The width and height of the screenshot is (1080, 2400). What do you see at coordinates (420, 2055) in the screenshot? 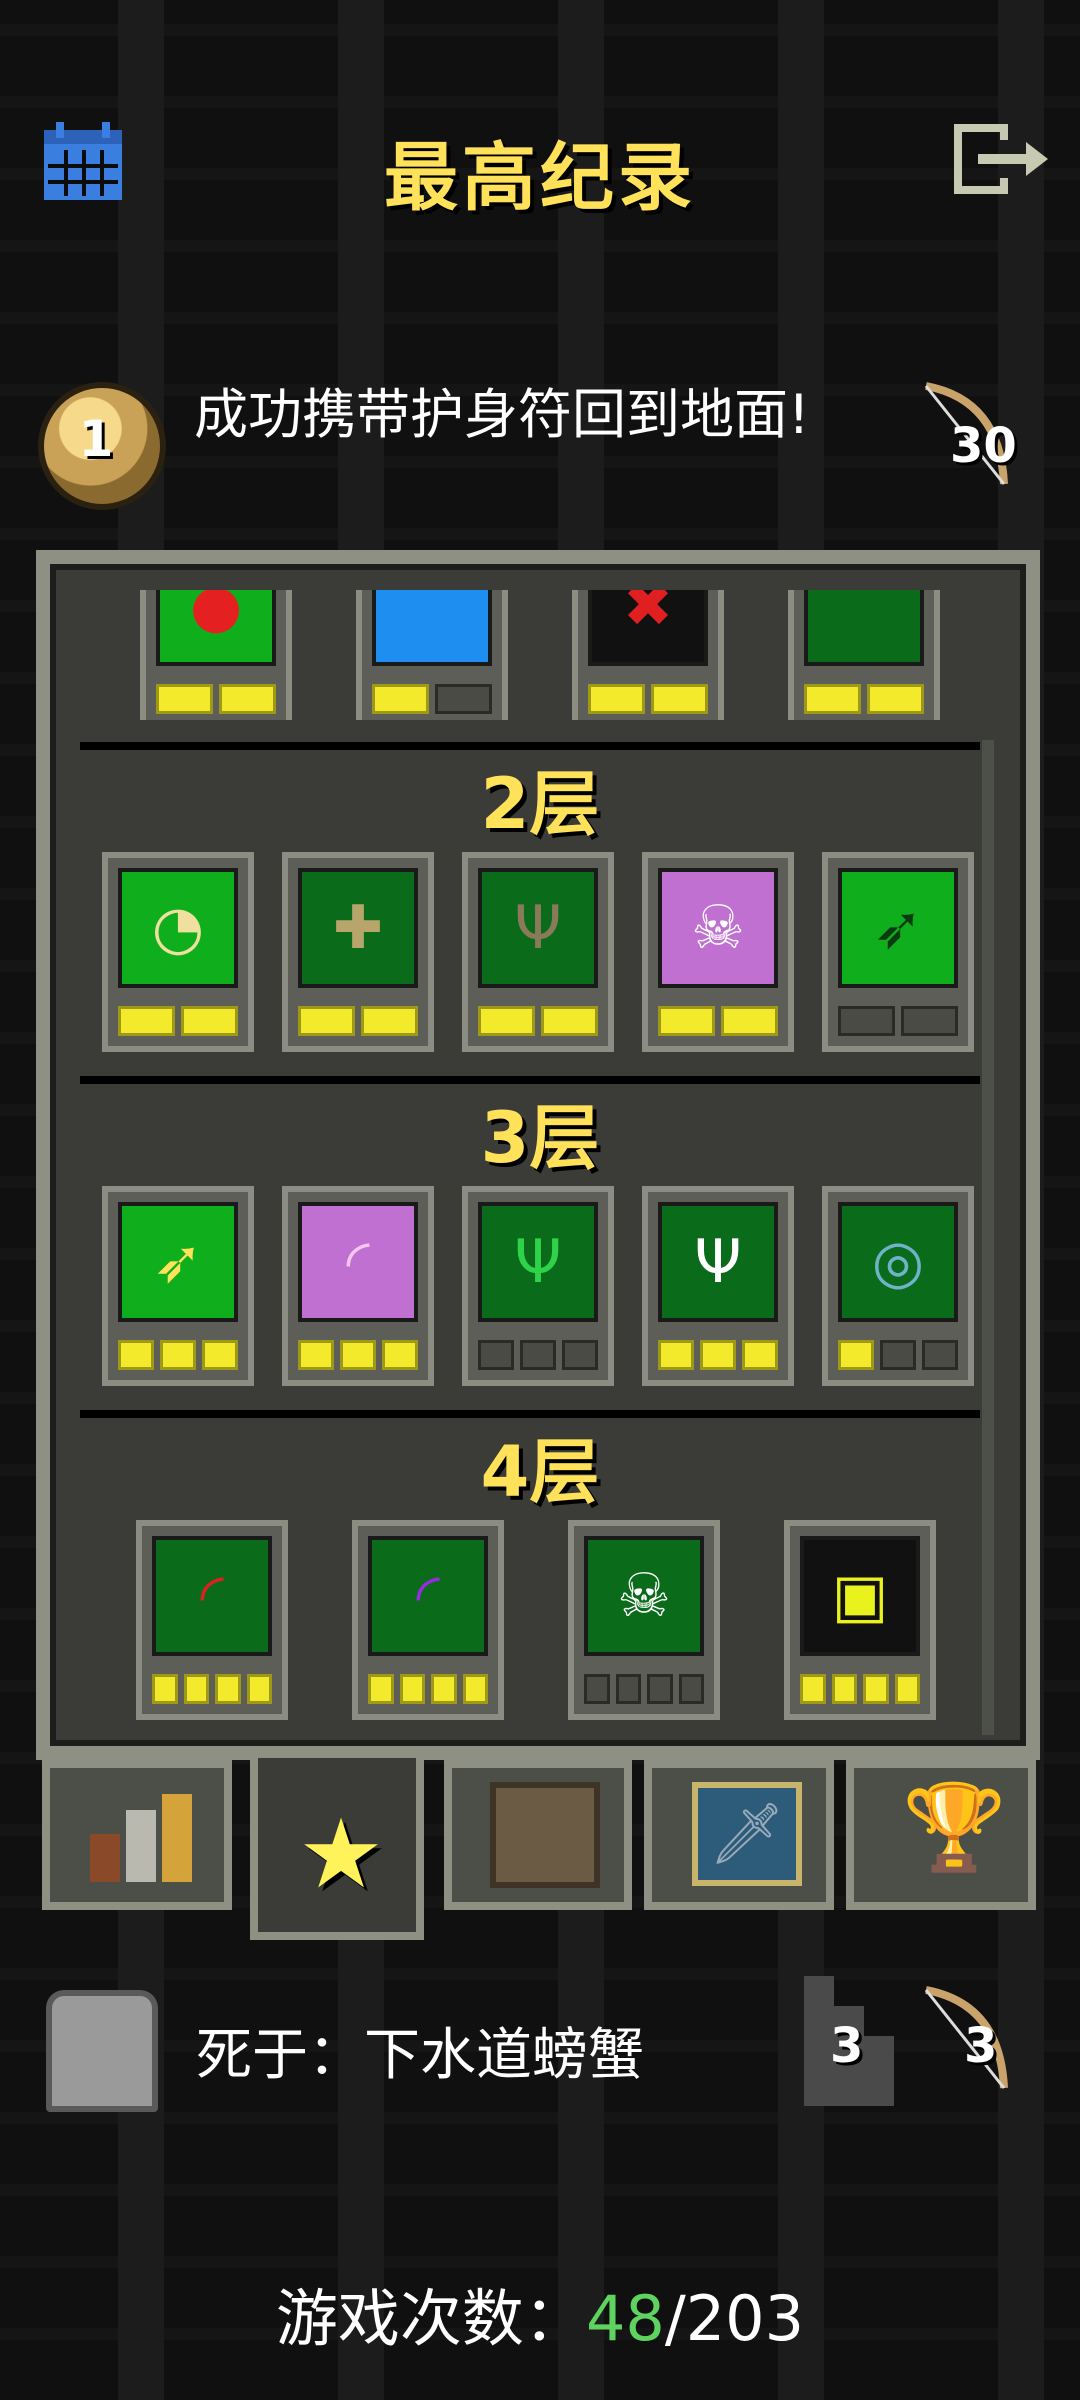
I see `death-cause: 死于：下水道螃蟹` at bounding box center [420, 2055].